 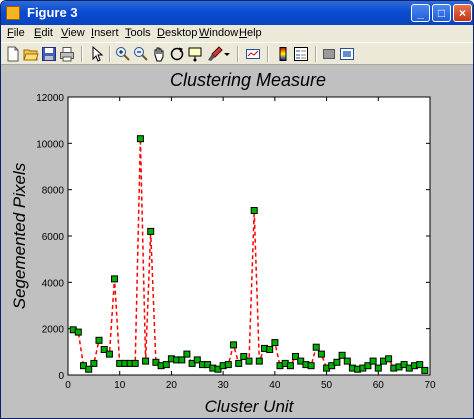 What do you see at coordinates (120, 385) in the screenshot?
I see `x-tick-label: 10` at bounding box center [120, 385].